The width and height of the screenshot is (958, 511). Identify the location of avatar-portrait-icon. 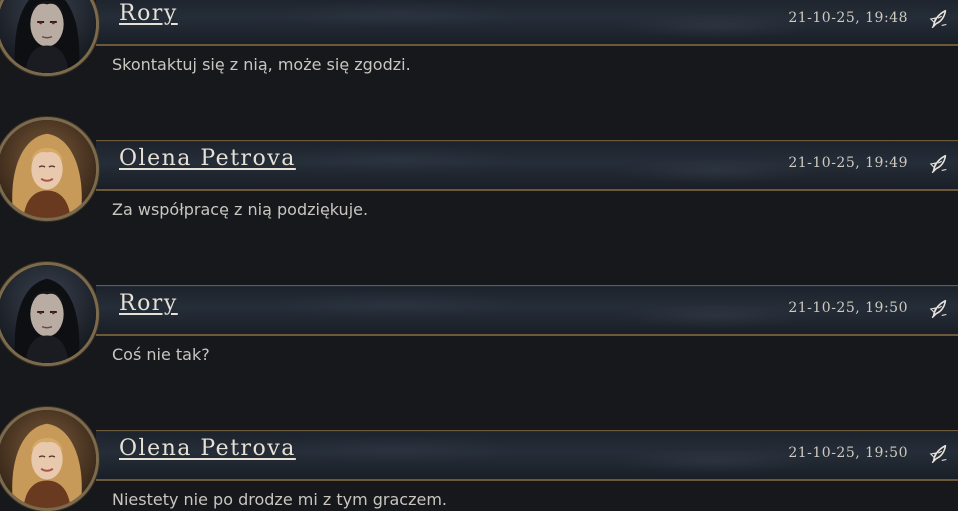
(48, 459).